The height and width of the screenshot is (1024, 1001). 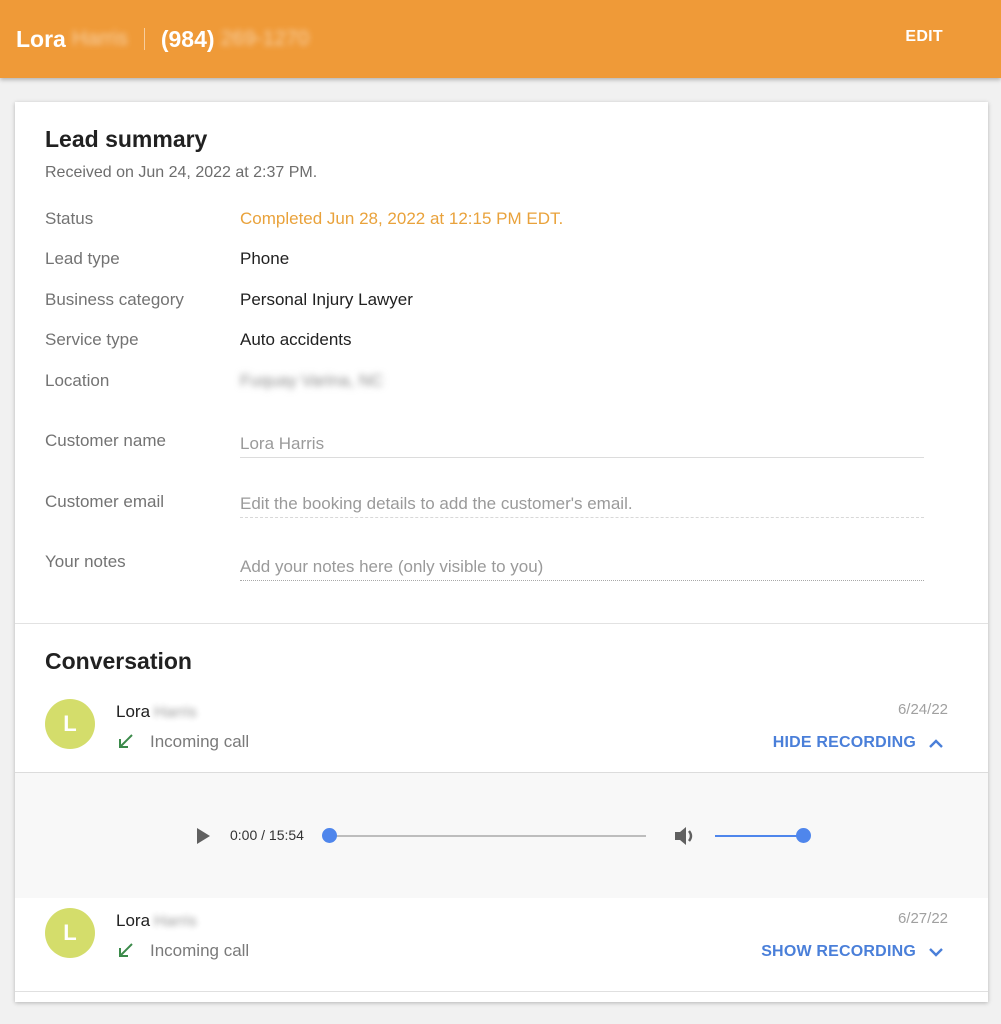 I want to click on your-notes-label: Your notes, so click(x=85, y=561).